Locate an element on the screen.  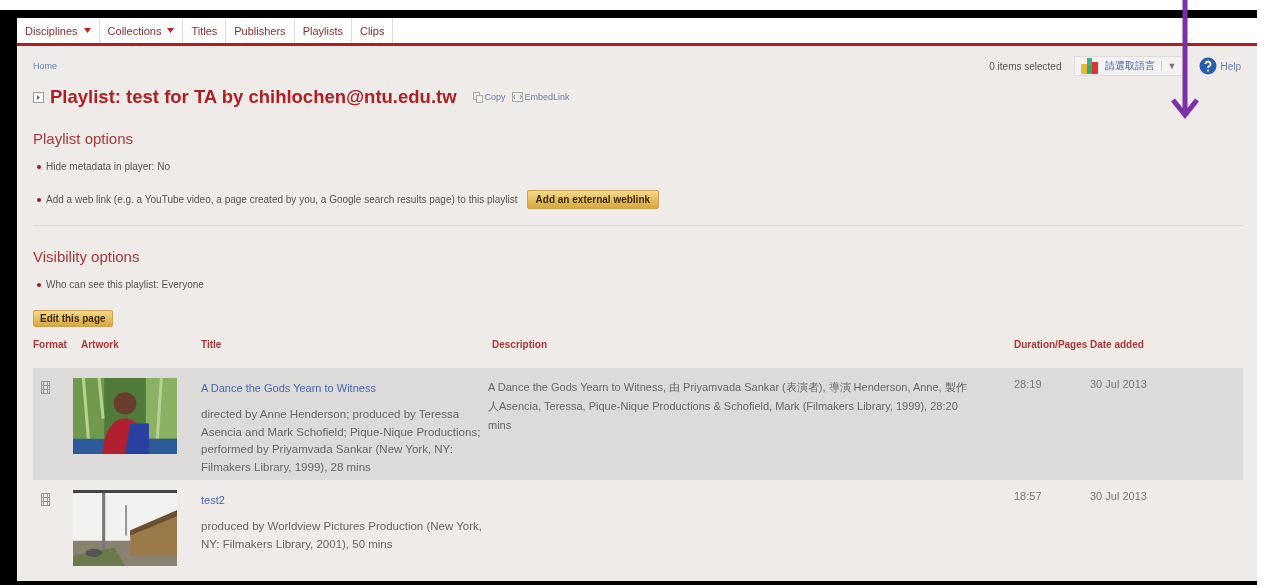
nav-tab: Publishers is located at coordinates (260, 30).